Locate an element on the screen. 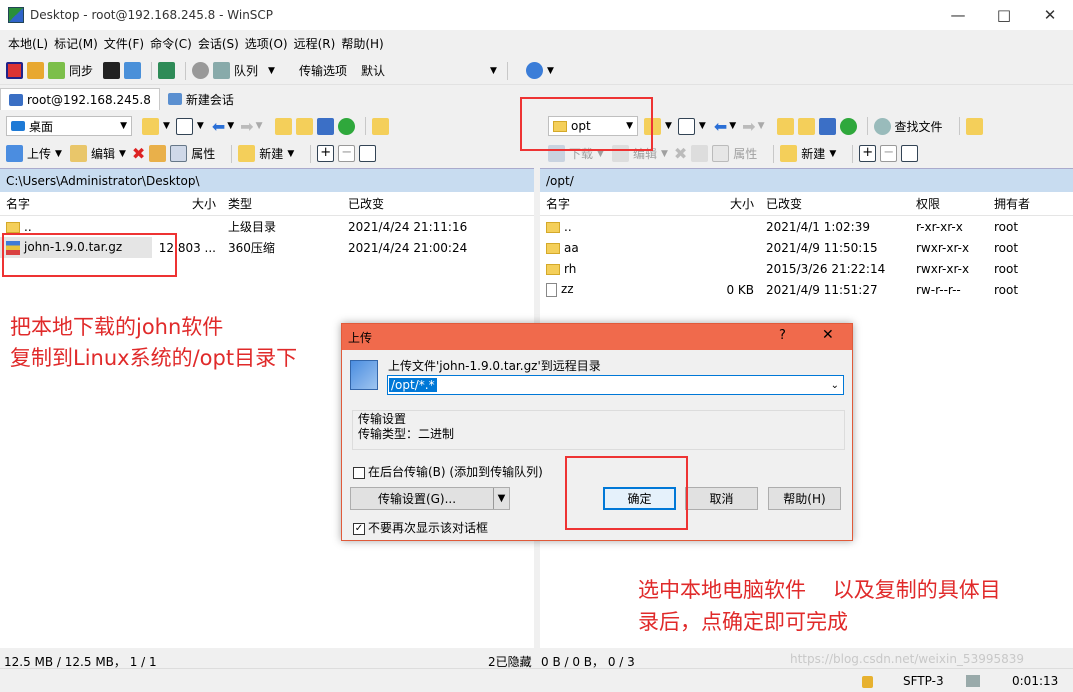 This screenshot has height=692, width=1073. unselect-all-icon: − is located at coordinates (347, 153).